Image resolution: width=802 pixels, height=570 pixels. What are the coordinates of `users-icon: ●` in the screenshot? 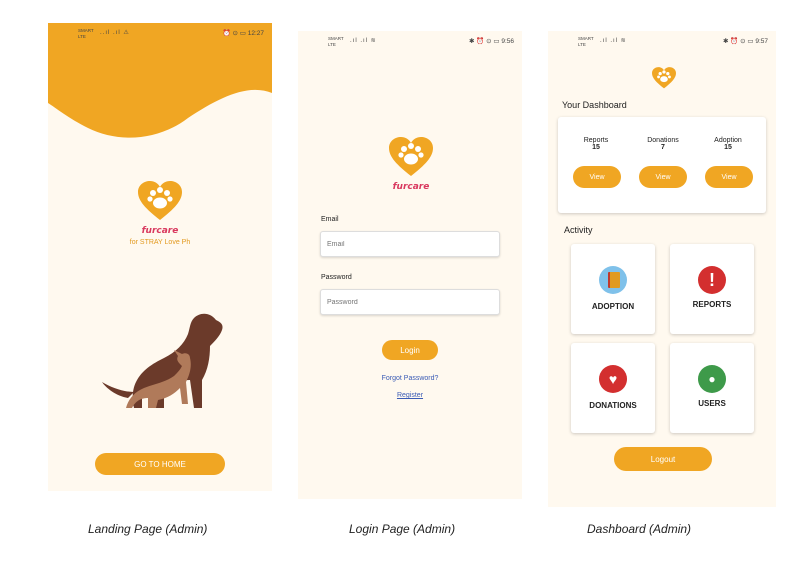 It's located at (712, 379).